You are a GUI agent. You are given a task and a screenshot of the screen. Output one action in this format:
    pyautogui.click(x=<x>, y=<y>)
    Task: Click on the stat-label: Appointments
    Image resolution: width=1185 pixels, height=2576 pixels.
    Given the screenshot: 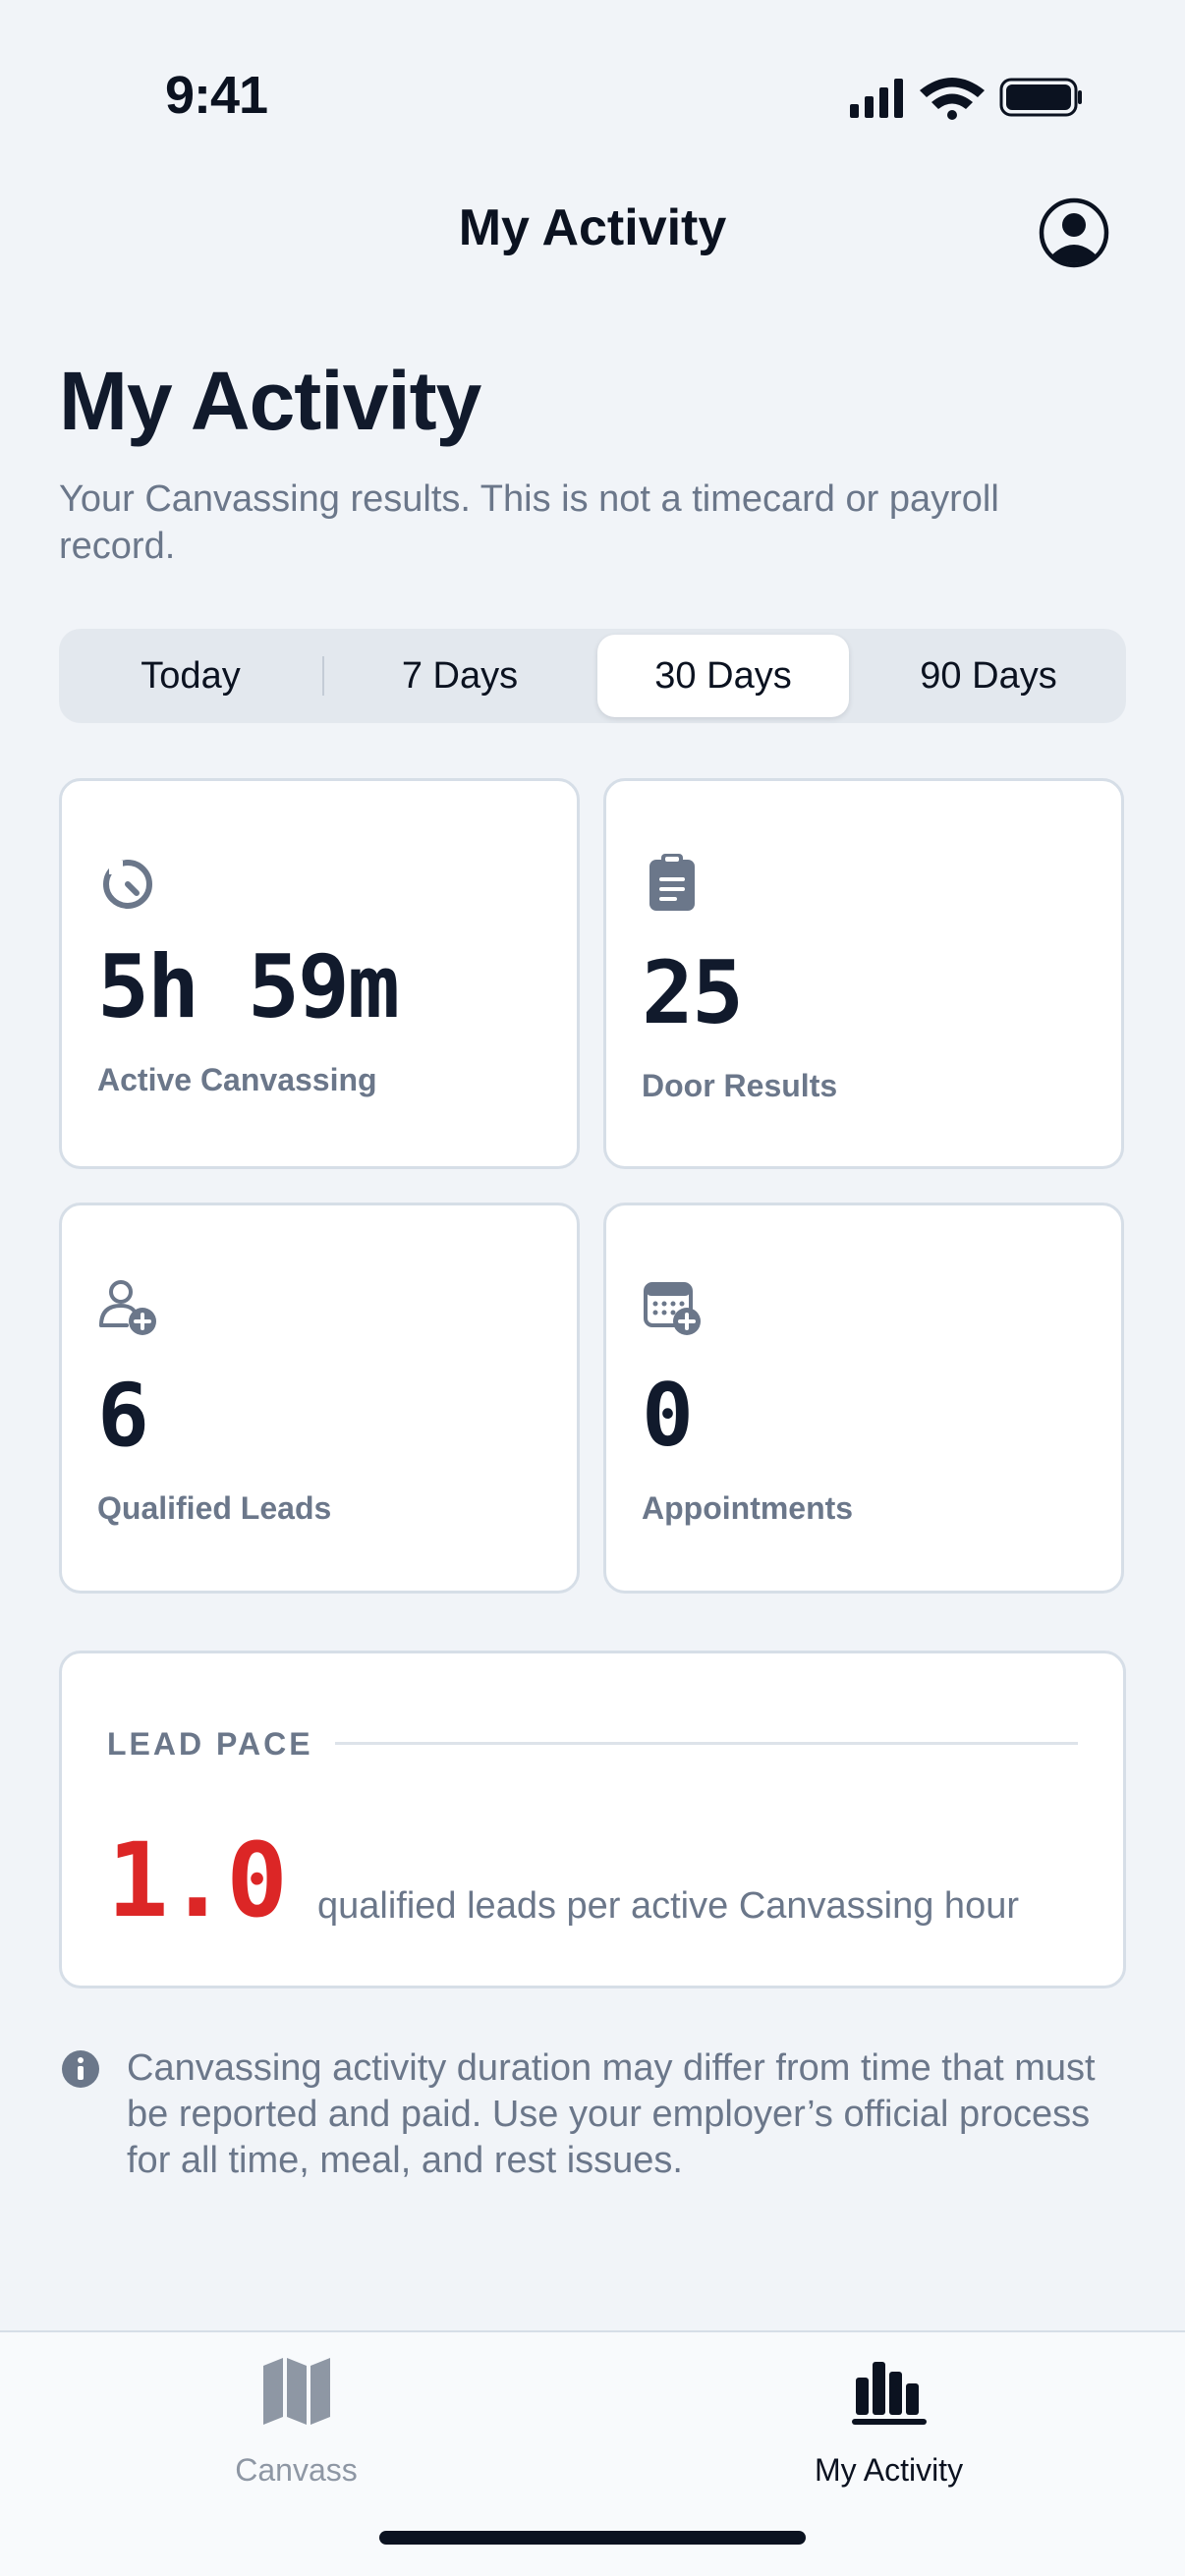 What is the action you would take?
    pyautogui.click(x=748, y=1508)
    